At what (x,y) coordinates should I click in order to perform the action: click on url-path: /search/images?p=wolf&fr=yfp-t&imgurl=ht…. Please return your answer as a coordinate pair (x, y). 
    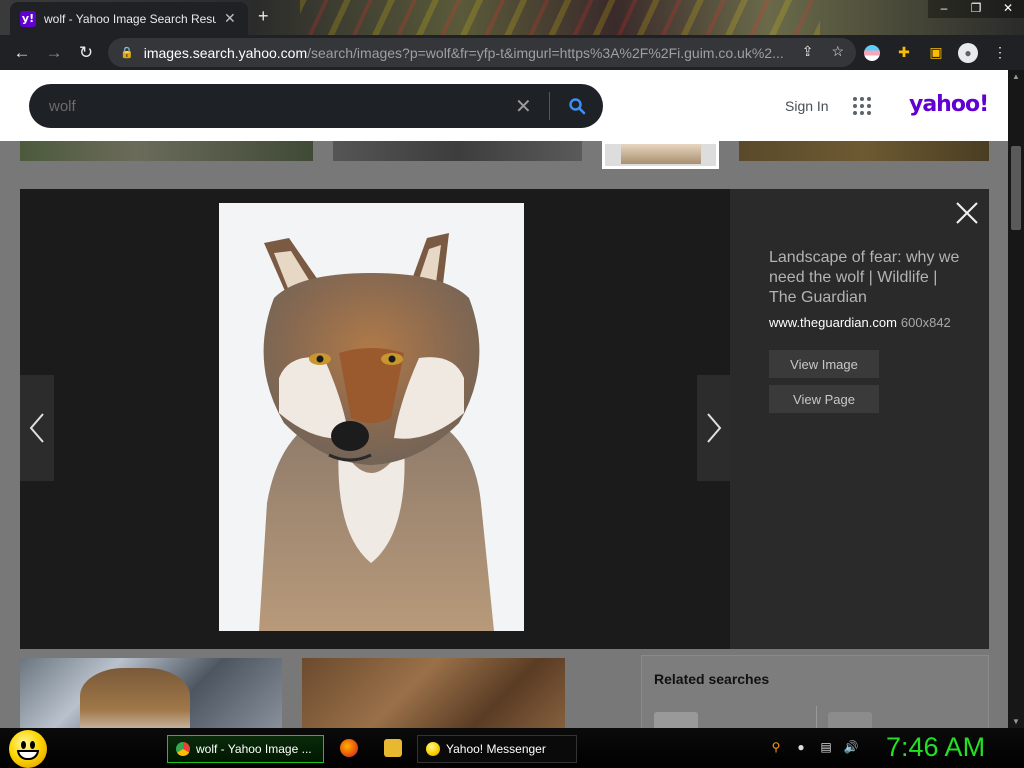
    Looking at the image, I should click on (545, 52).